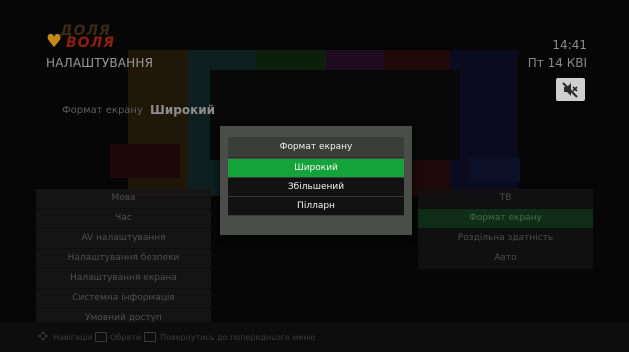 The height and width of the screenshot is (352, 629). I want to click on option-pillarbox: Пілларн, so click(316, 206).